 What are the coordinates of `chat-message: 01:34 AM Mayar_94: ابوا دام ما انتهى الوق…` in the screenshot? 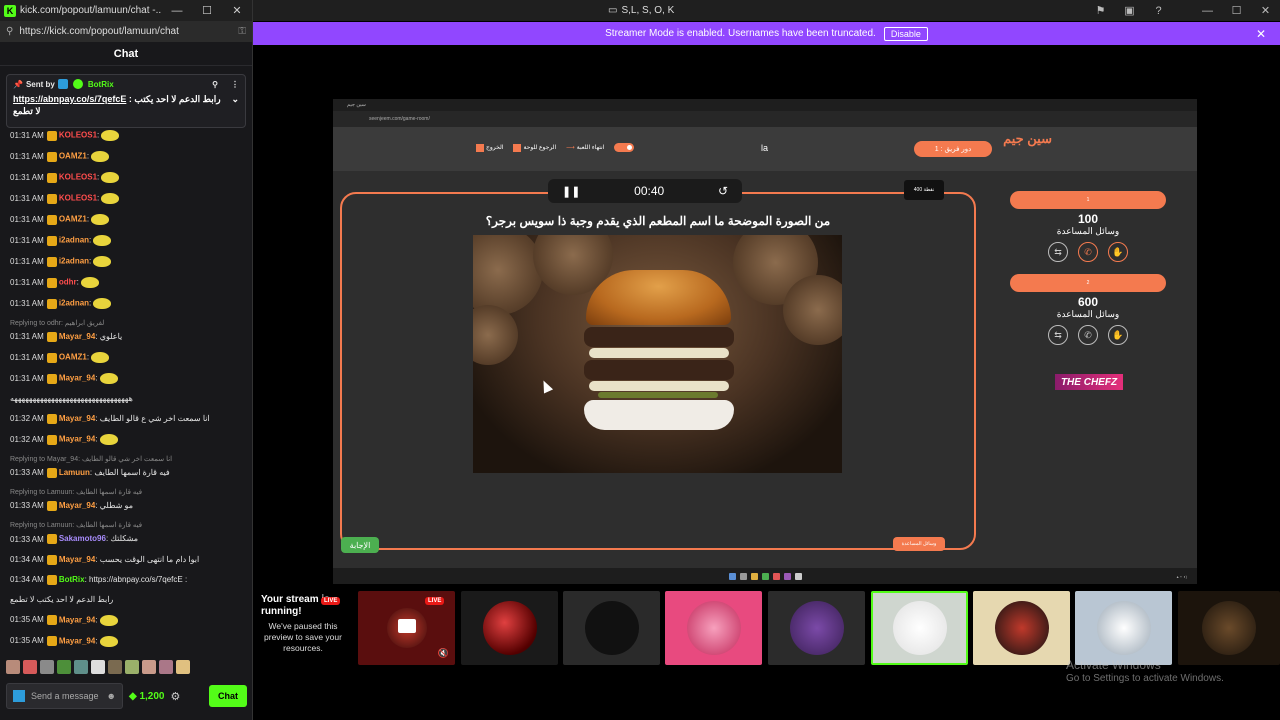 It's located at (126, 559).